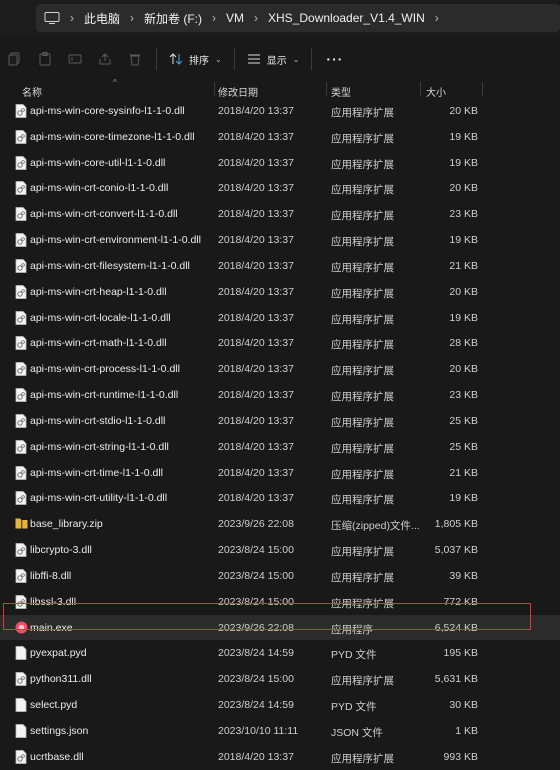 This screenshot has width=560, height=770. What do you see at coordinates (334, 59) in the screenshot?
I see `more-options-button: ···` at bounding box center [334, 59].